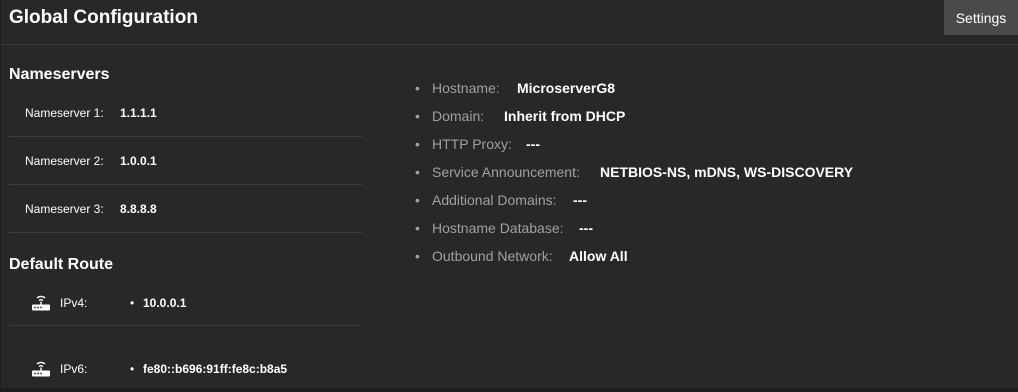 This screenshot has height=392, width=1018. What do you see at coordinates (64, 113) in the screenshot?
I see `nameserver-label: Nameserver 1:` at bounding box center [64, 113].